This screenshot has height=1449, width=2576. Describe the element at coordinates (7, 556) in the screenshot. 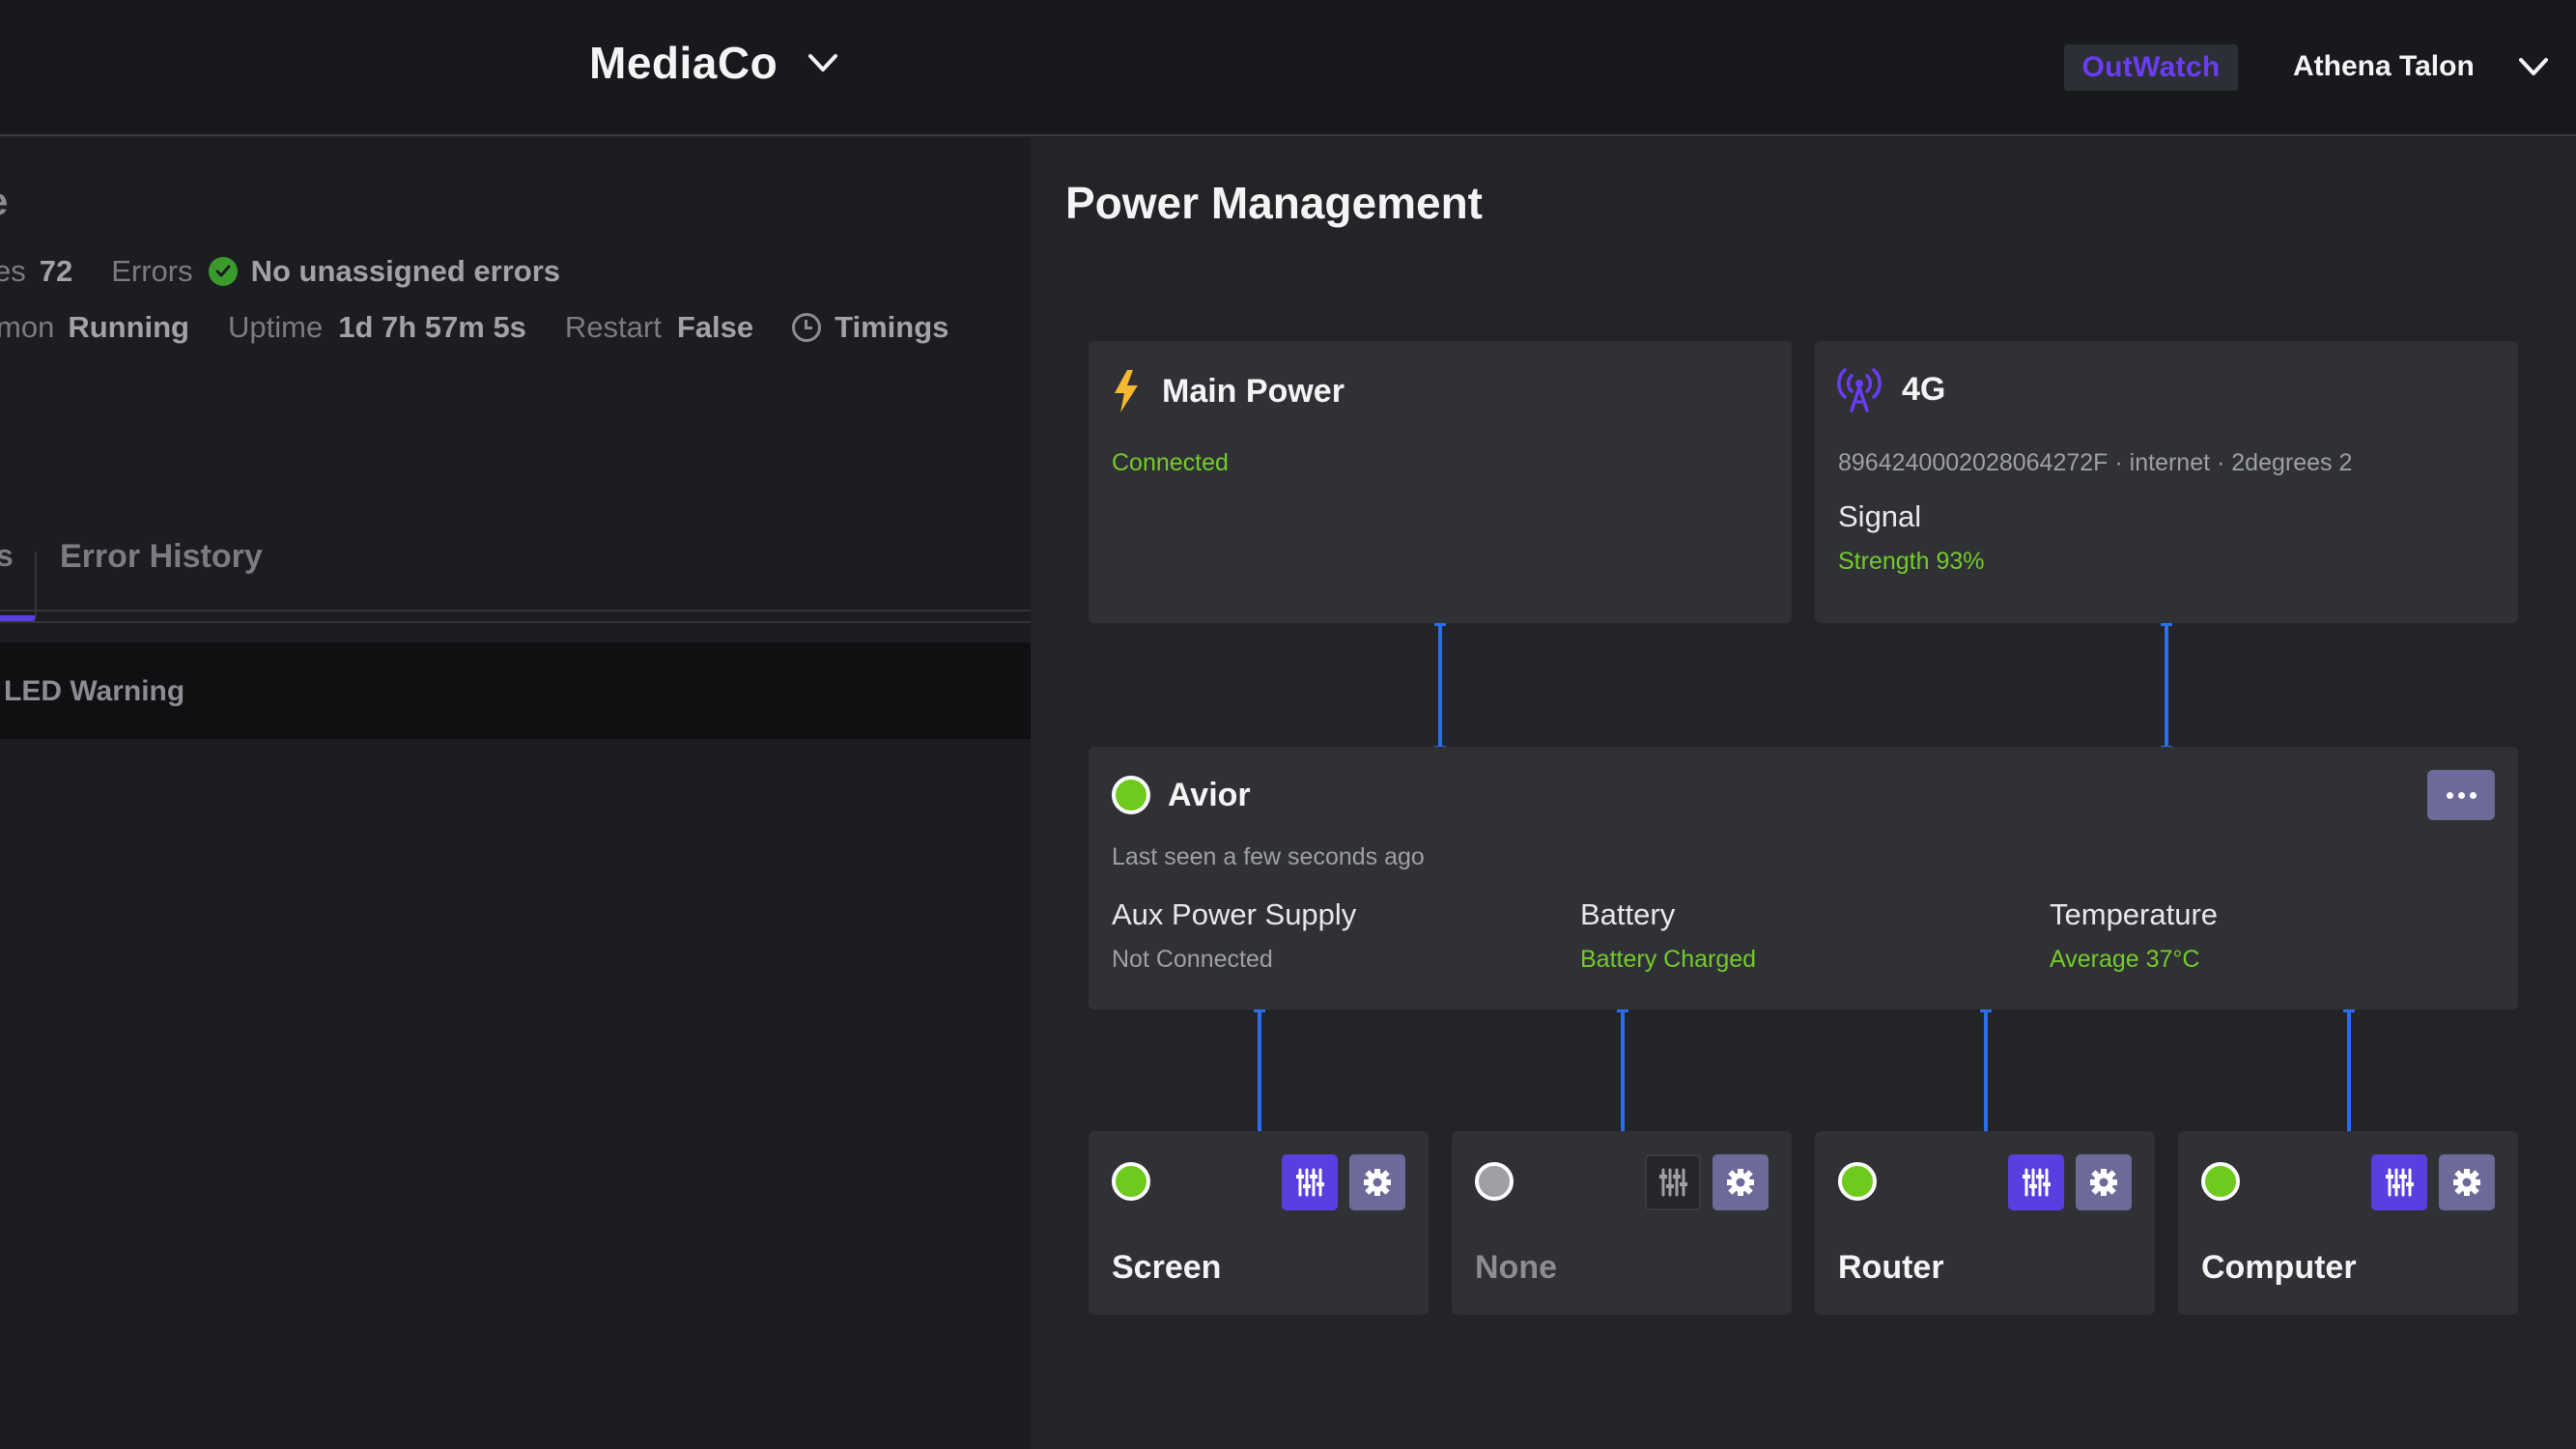

I see `tab-active-fragment: s` at that location.